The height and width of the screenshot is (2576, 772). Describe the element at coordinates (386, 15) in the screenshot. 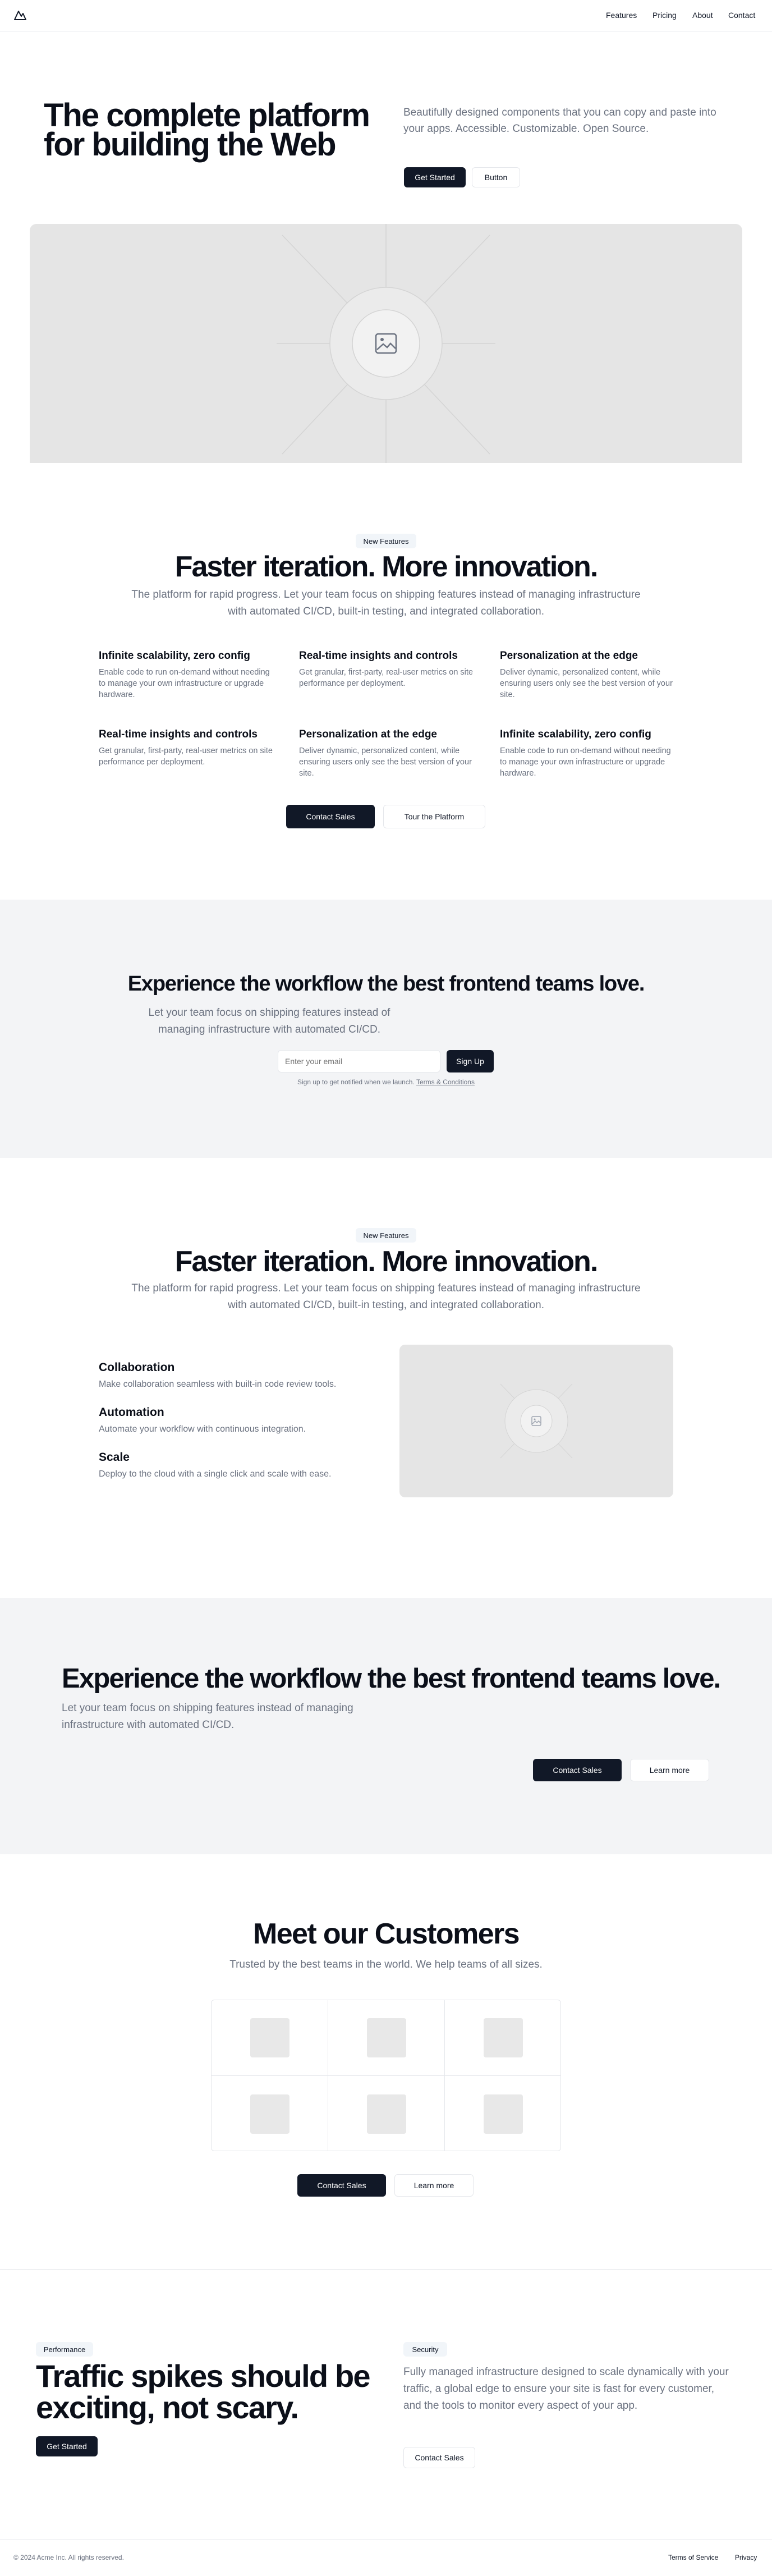

I see `top-nav: Features Pricing About Contact` at that location.